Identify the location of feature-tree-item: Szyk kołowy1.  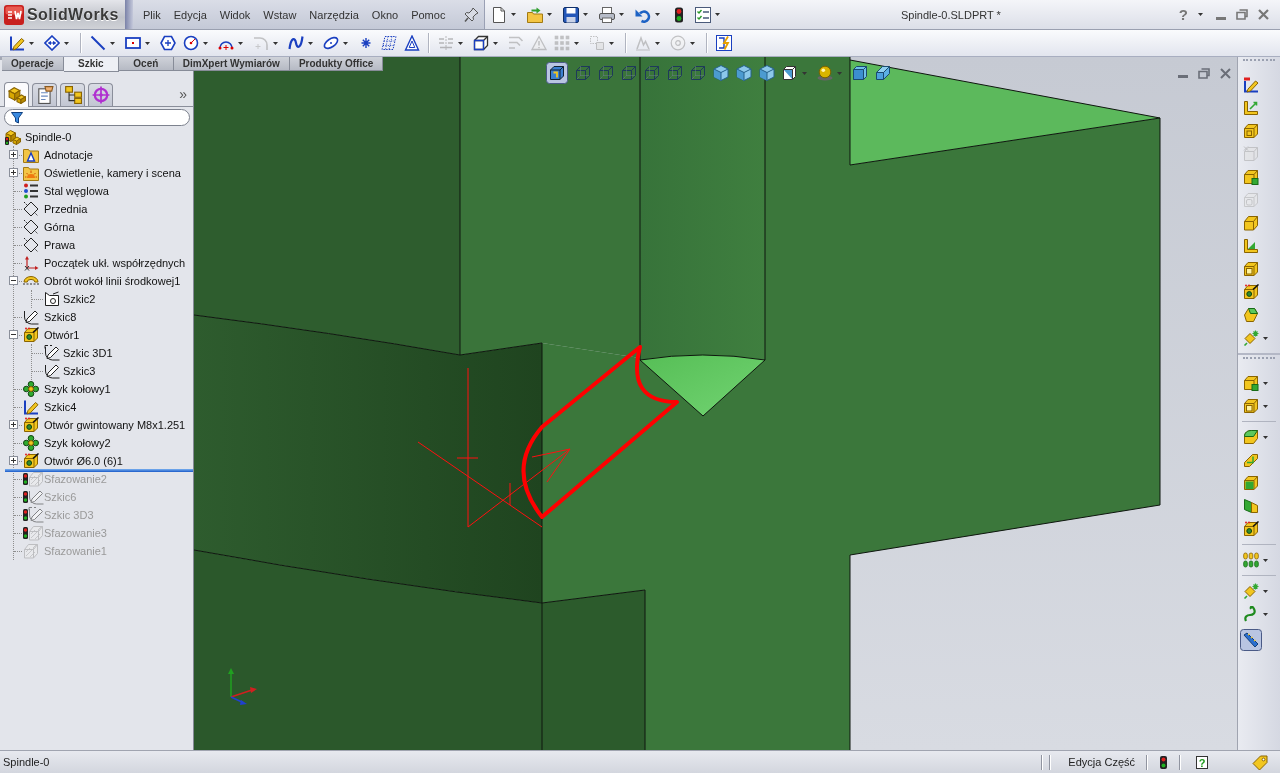
(77, 389).